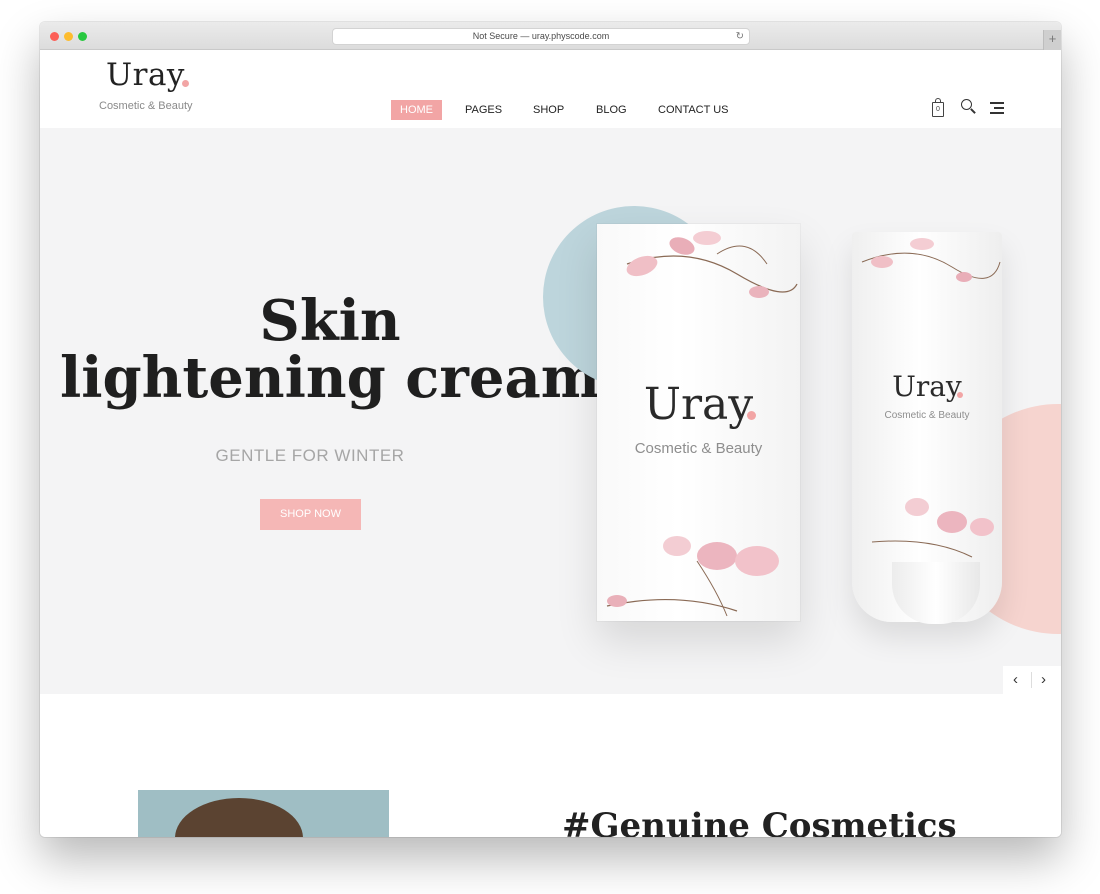 The image size is (1100, 894). Describe the element at coordinates (146, 106) in the screenshot. I see `logo-tagline: Cosmetic & Beauty` at that location.